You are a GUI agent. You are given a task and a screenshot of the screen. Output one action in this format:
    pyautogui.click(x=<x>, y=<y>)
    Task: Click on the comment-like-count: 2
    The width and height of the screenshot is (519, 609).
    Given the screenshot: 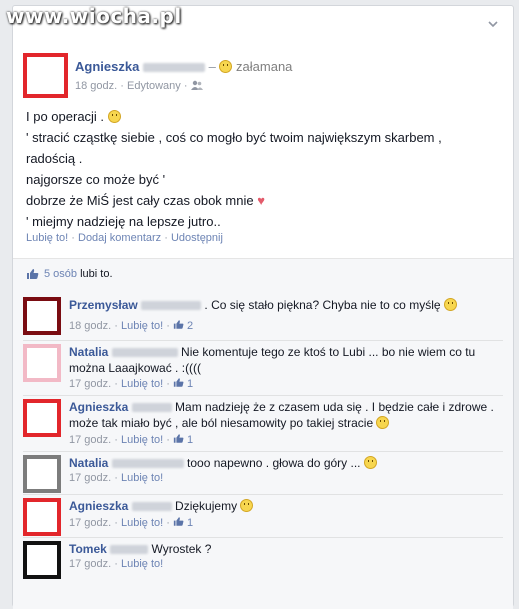 What is the action you would take?
    pyautogui.click(x=190, y=326)
    